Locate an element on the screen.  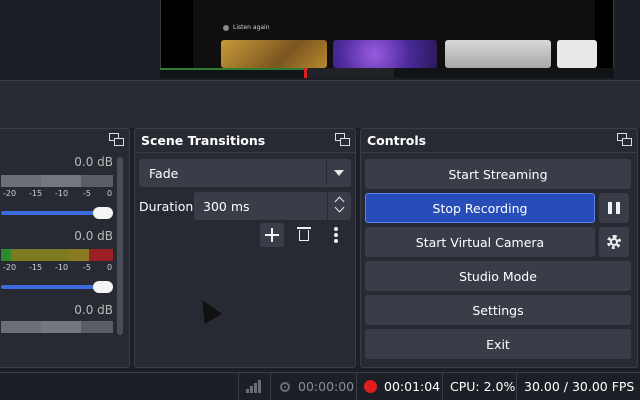
spin-buttons is located at coordinates (339, 206).